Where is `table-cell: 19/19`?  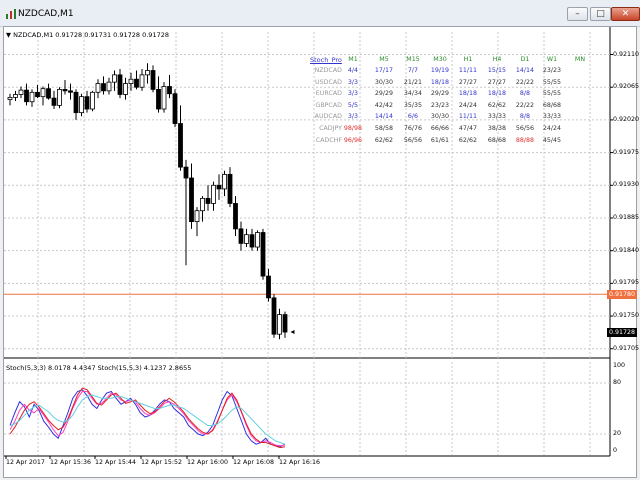
table-cell: 19/19 is located at coordinates (440, 70).